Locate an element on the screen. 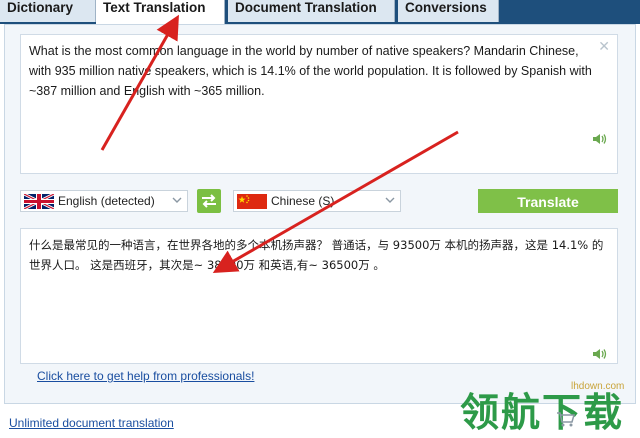 The image size is (640, 438). translate-button: Translate is located at coordinates (548, 201).